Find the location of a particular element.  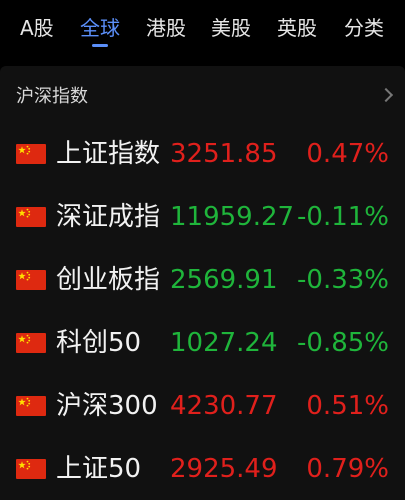

index-price: 1027.24 is located at coordinates (224, 343).